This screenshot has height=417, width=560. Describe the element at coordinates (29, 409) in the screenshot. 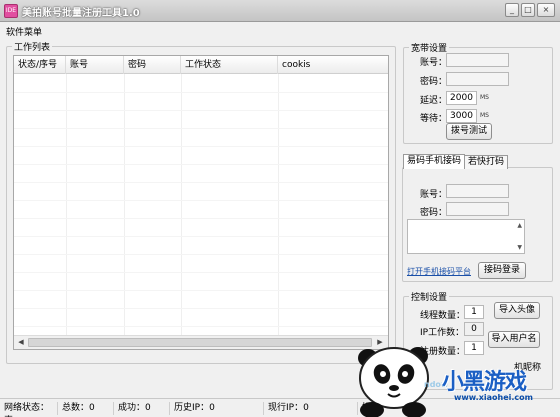

I see `network-status: 网络状态：真` at that location.